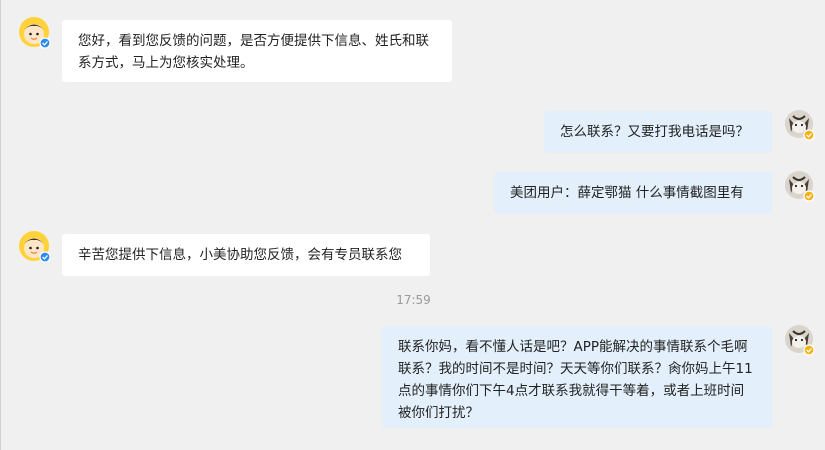 This screenshot has height=450, width=825. What do you see at coordinates (627, 193) in the screenshot?
I see `message-text: 美团用户：薛定鄂猫 什么事情截图里有` at bounding box center [627, 193].